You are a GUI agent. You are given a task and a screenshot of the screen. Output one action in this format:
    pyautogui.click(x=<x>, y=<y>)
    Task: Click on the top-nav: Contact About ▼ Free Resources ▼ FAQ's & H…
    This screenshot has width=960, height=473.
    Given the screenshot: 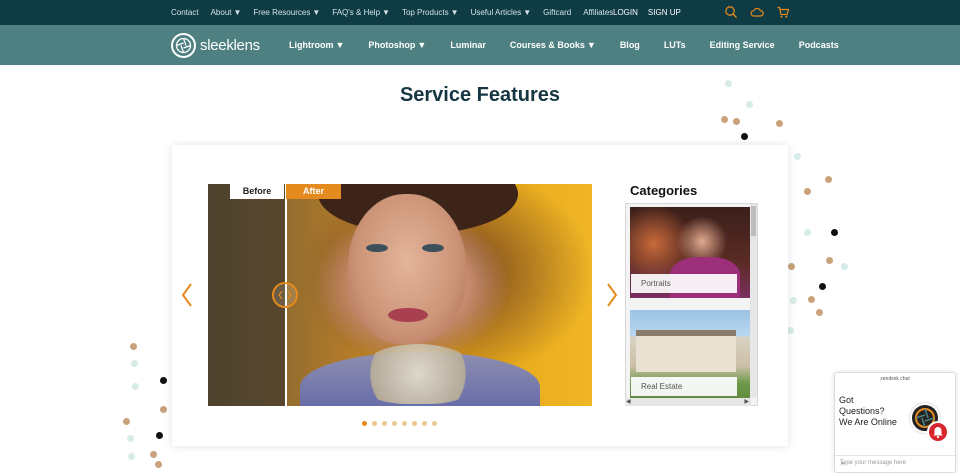 What is the action you would take?
    pyautogui.click(x=392, y=12)
    